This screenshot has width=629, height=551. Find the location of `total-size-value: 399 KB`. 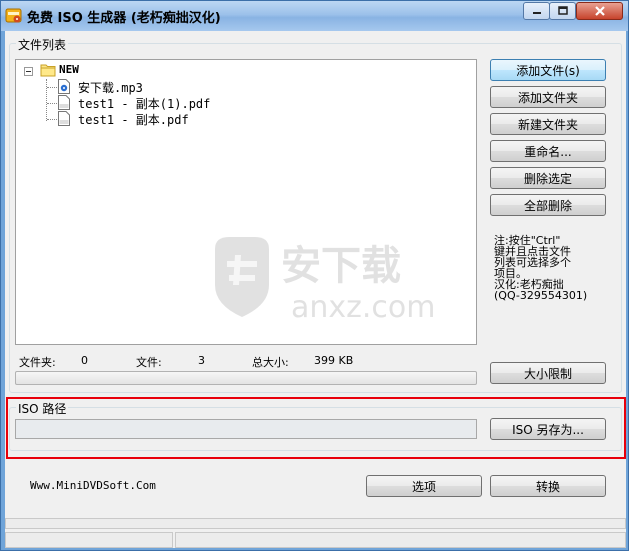

total-size-value: 399 KB is located at coordinates (334, 360).